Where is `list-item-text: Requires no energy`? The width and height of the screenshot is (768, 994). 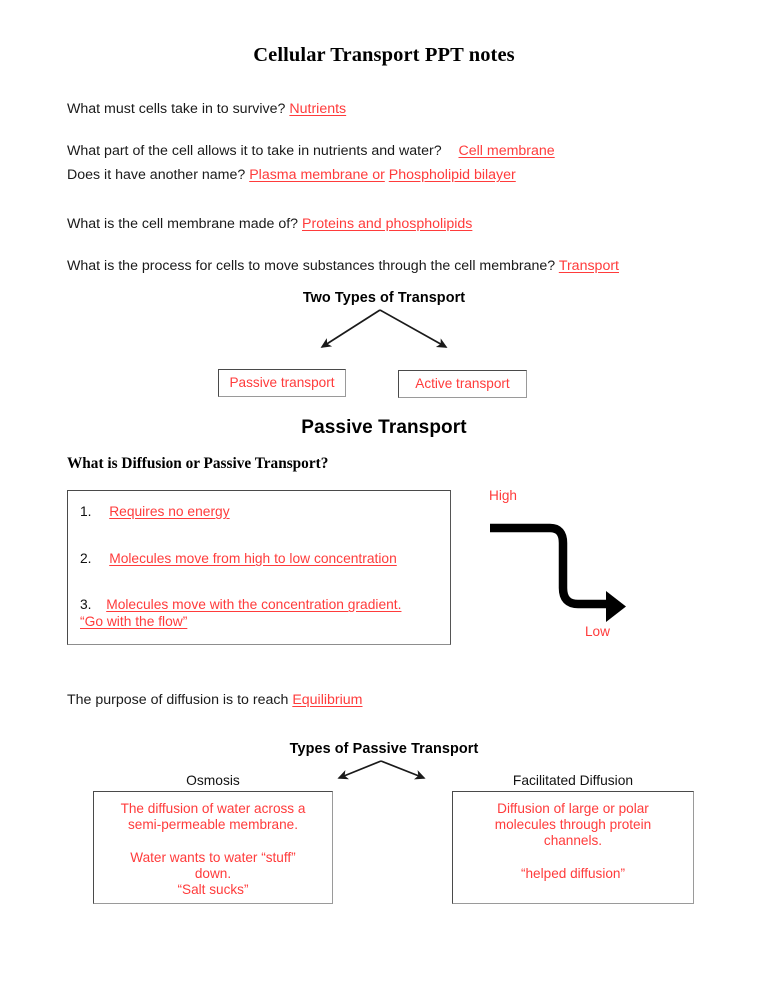
list-item-text: Requires no energy is located at coordinates (169, 511).